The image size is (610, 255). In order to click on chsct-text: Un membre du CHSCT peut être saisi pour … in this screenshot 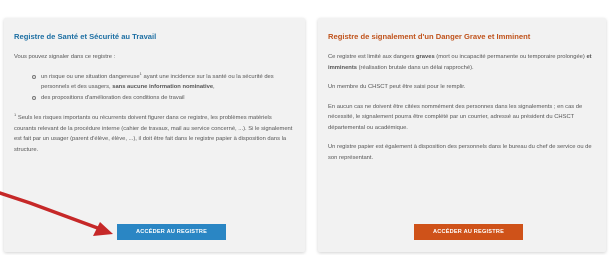, I will do `click(397, 87)`.